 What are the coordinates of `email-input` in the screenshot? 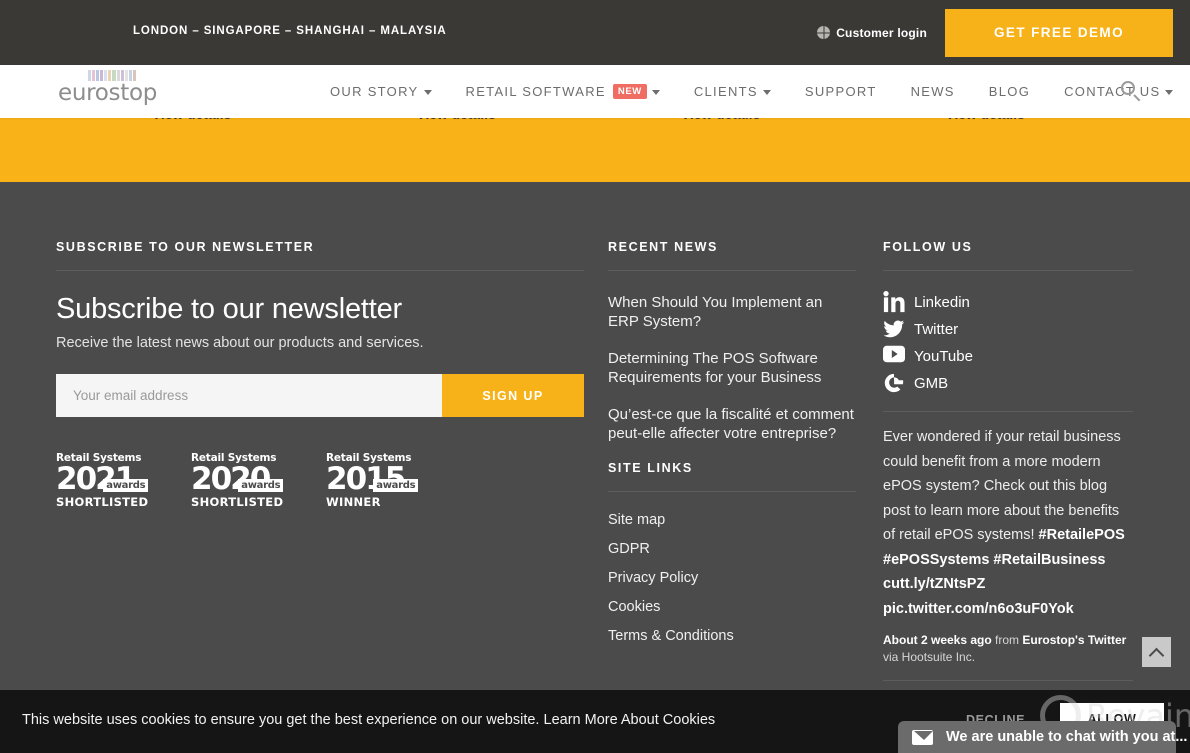 It's located at (249, 395).